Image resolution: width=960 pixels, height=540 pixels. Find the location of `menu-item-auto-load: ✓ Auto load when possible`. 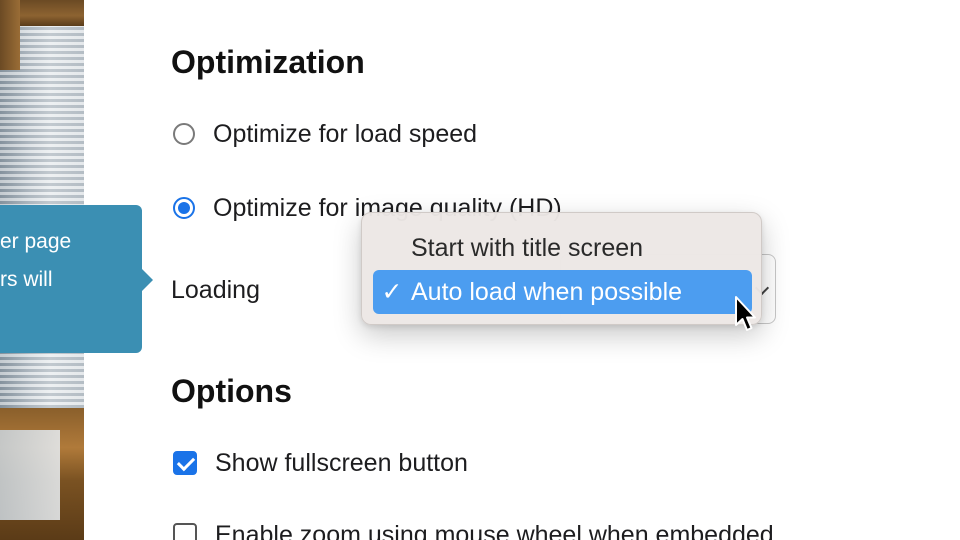

menu-item-auto-load: ✓ Auto load when possible is located at coordinates (562, 292).